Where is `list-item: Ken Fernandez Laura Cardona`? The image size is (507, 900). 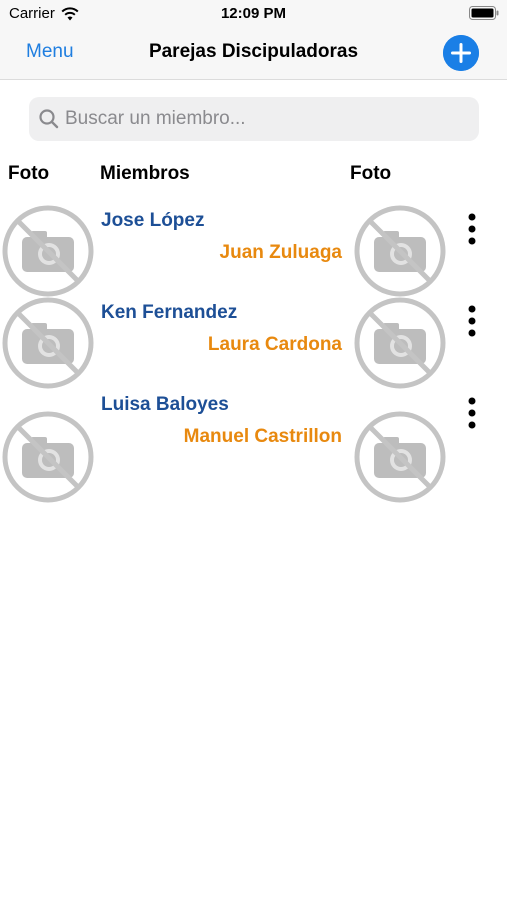 list-item: Ken Fernandez Laura Cardona is located at coordinates (253, 338).